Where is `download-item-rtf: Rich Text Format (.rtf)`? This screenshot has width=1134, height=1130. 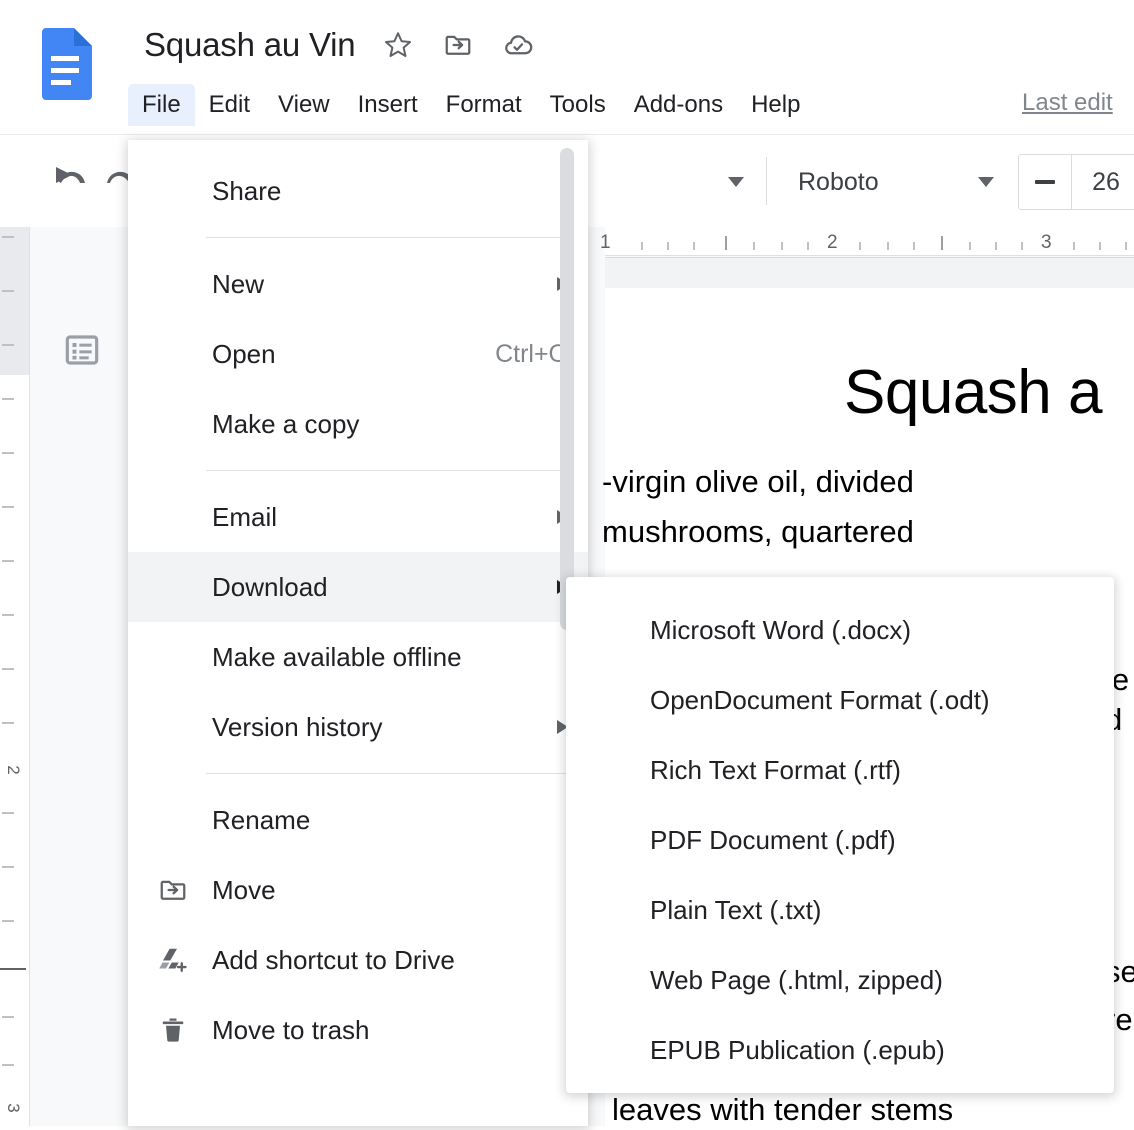 download-item-rtf: Rich Text Format (.rtf) is located at coordinates (840, 770).